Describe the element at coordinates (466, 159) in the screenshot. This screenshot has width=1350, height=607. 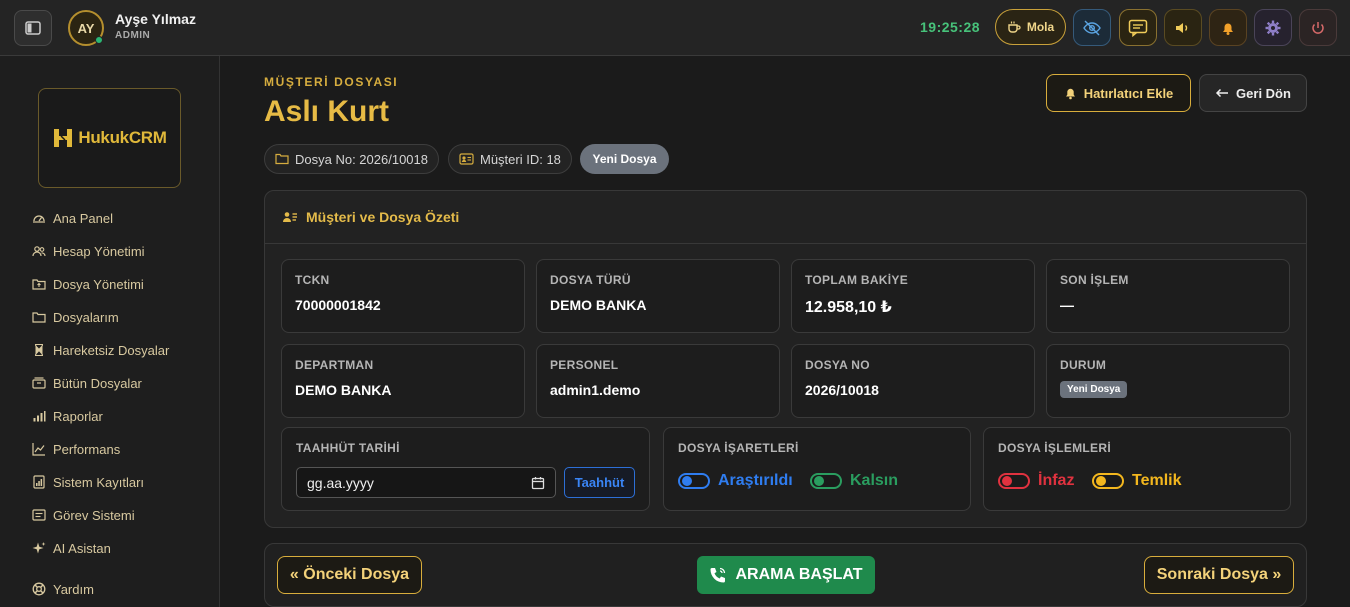
I see `id-card-icon` at that location.